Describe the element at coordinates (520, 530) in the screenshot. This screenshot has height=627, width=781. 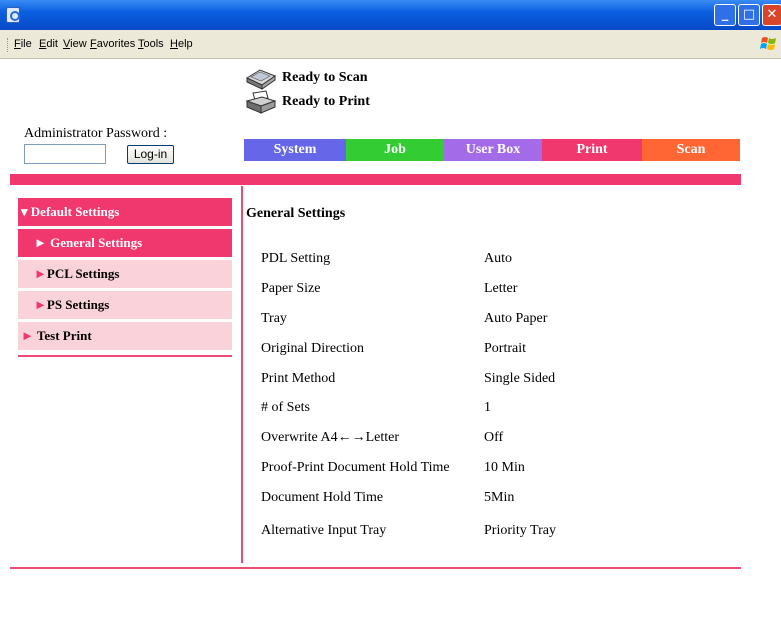
I see `setting-value: Priority Tray` at that location.